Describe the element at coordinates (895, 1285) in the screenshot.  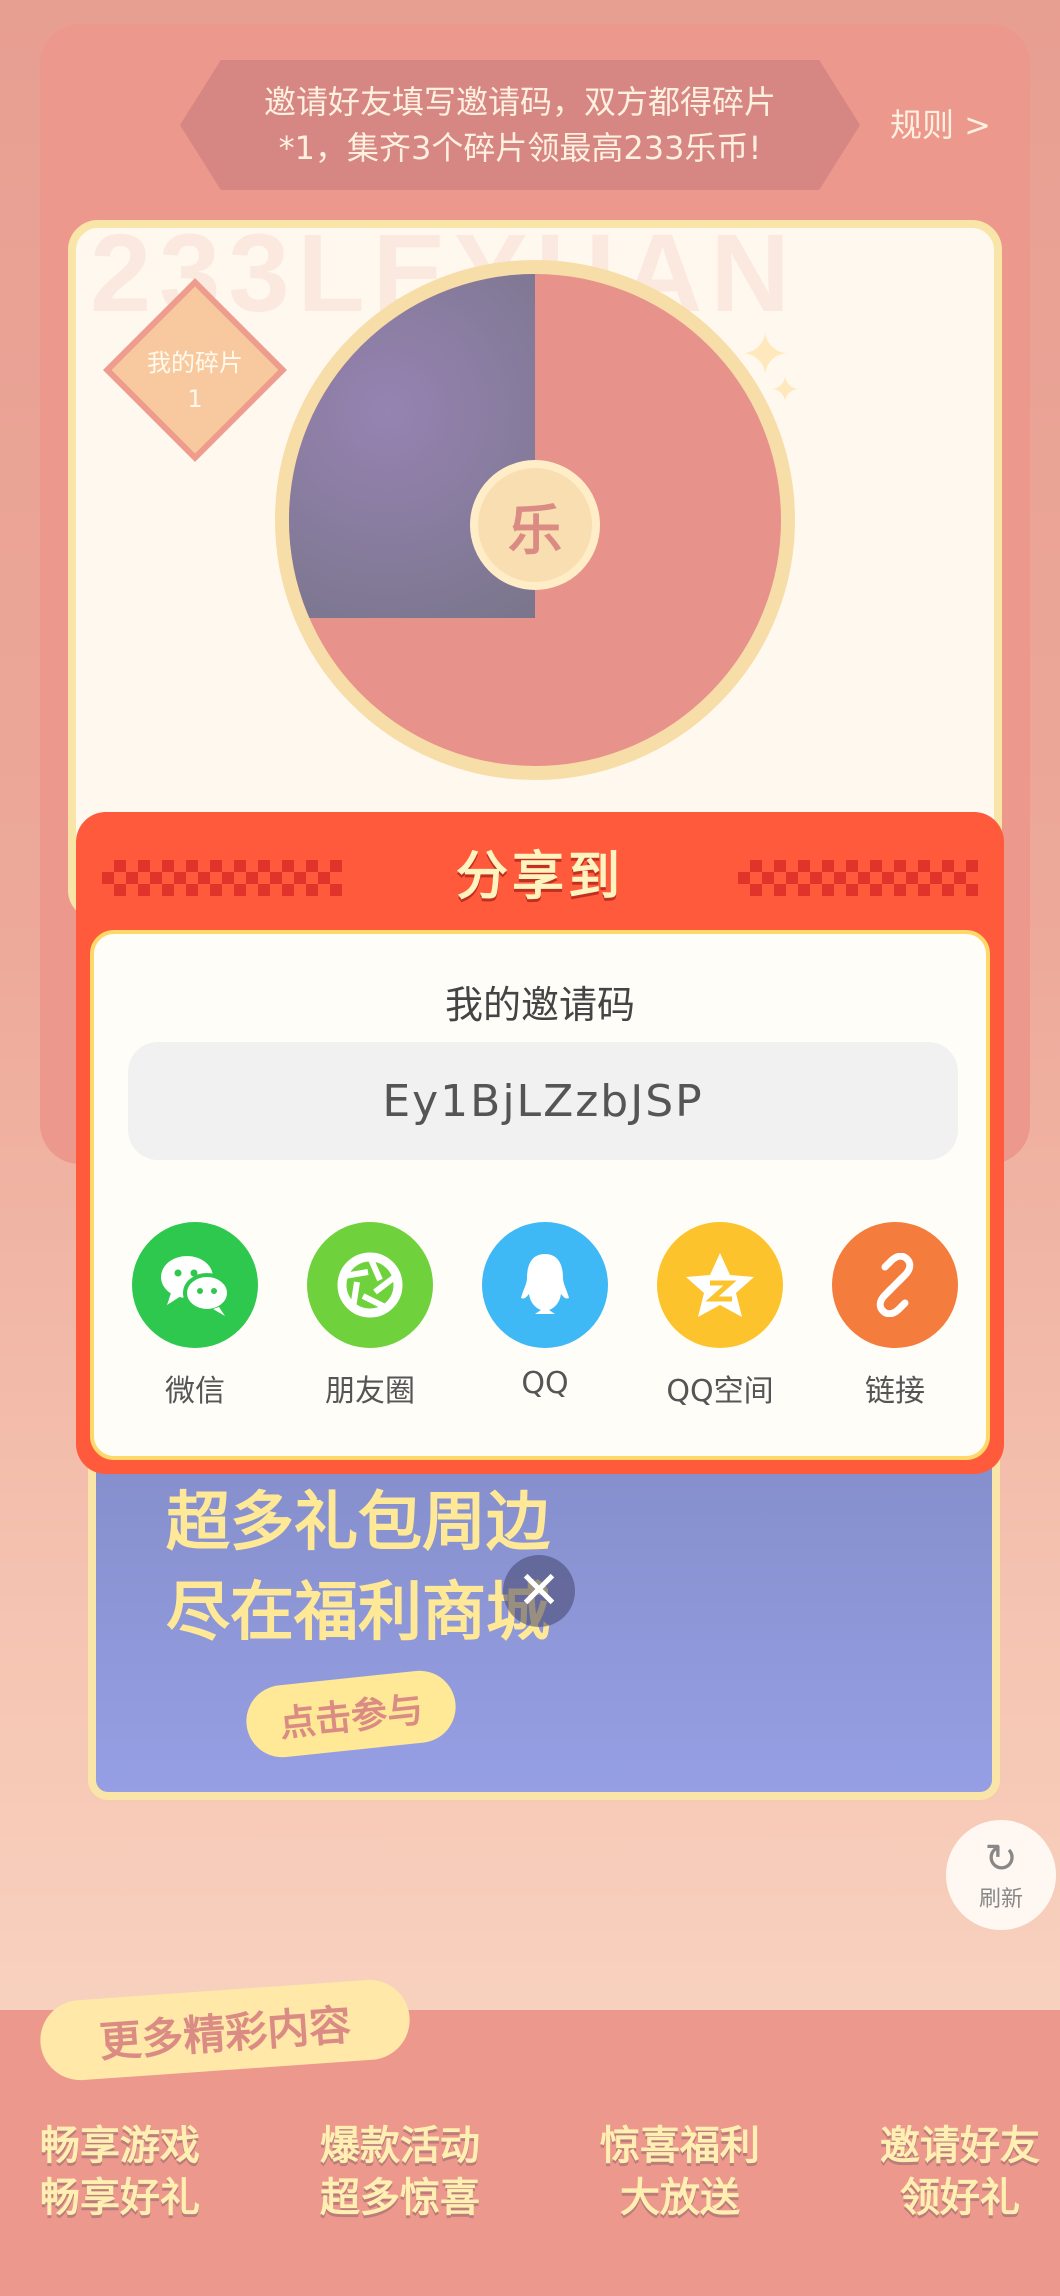
I see `link-icon` at that location.